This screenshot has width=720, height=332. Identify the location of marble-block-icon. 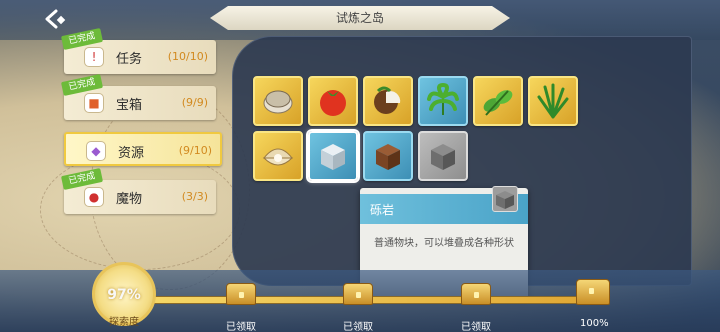
(333, 157).